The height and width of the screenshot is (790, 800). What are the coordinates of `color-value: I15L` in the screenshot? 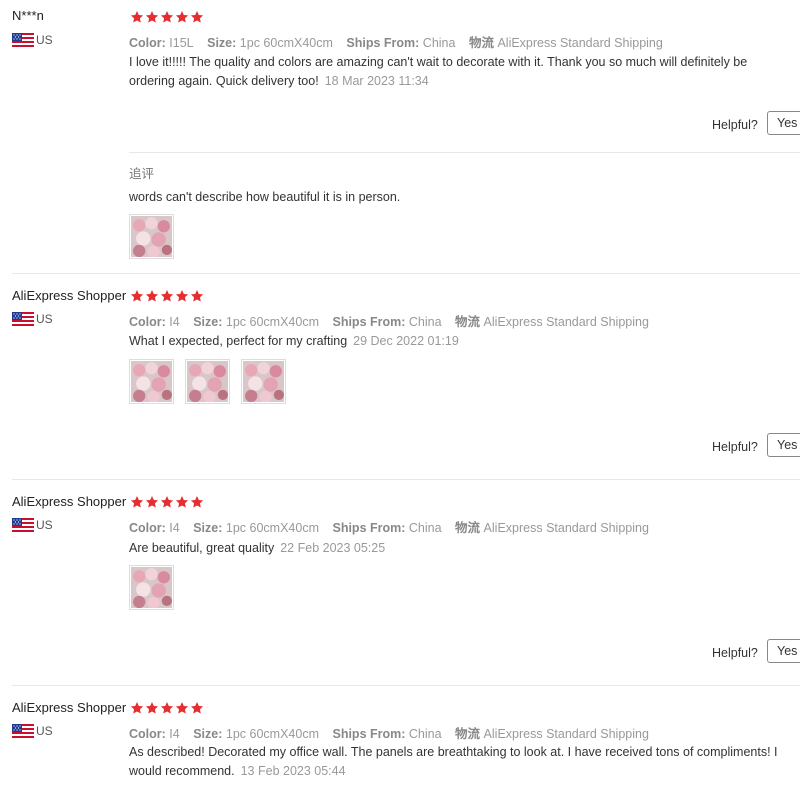 It's located at (181, 43).